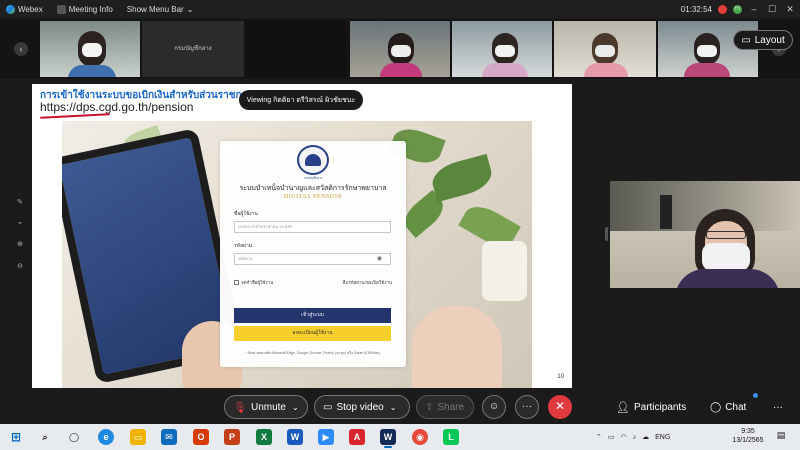 Image resolution: width=800 pixels, height=450 pixels. What do you see at coordinates (312, 315) in the screenshot?
I see `login-button: เข้าสู่ระบบ` at bounding box center [312, 315].